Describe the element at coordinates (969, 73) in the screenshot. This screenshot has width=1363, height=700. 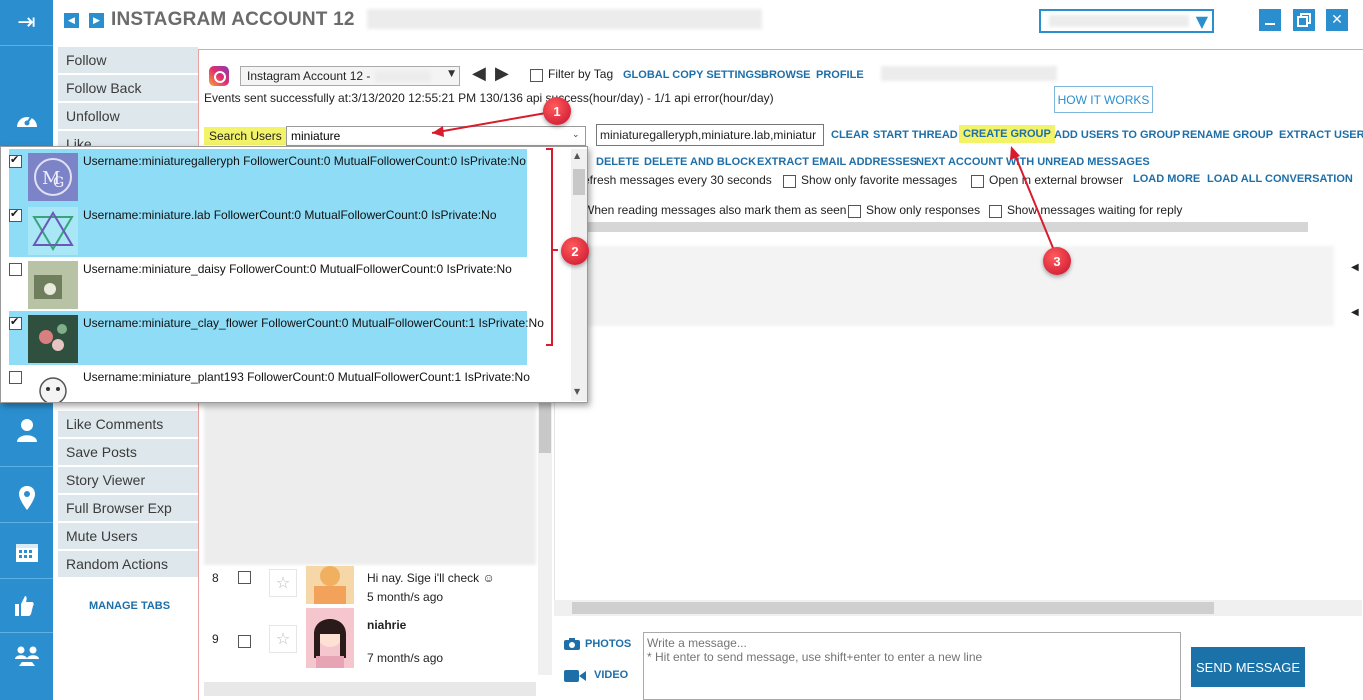
I see `redacted-follower-stats` at that location.